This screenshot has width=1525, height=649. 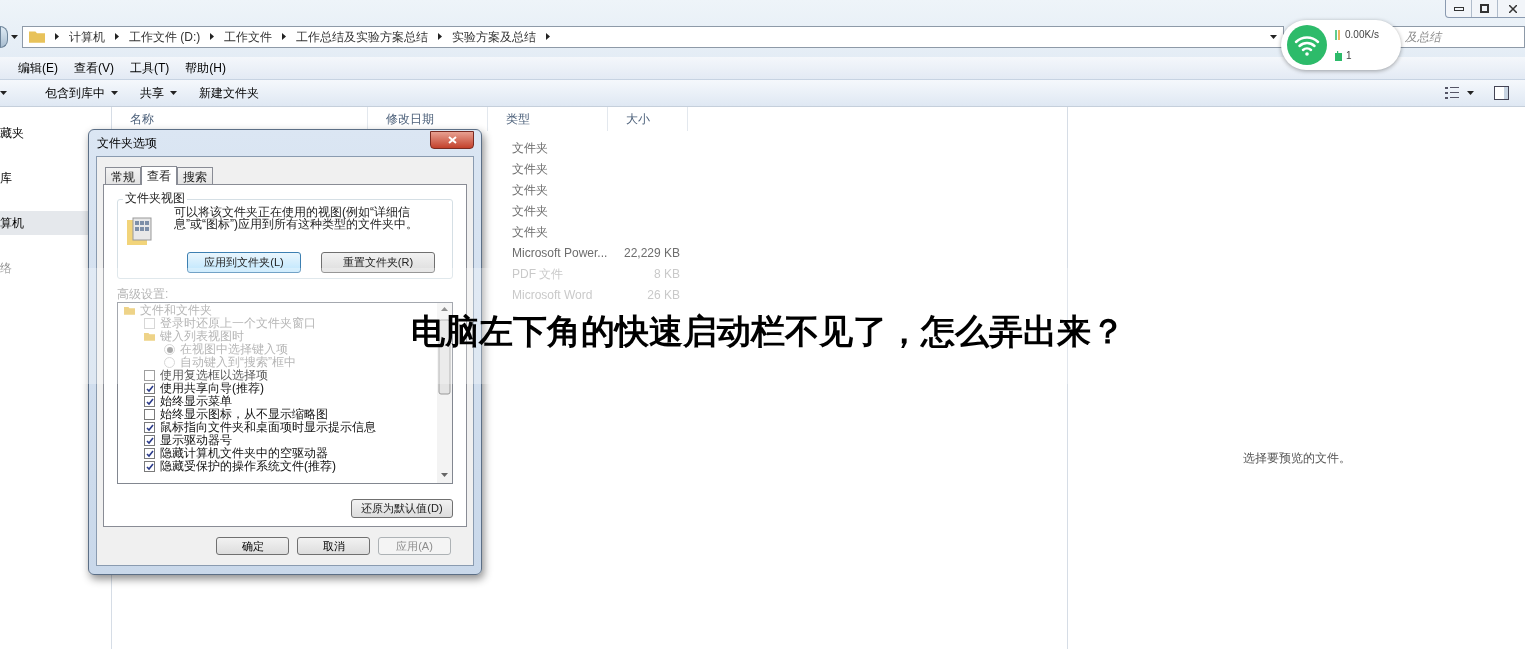 I want to click on option-label: 始终显示菜单, so click(x=196, y=401).